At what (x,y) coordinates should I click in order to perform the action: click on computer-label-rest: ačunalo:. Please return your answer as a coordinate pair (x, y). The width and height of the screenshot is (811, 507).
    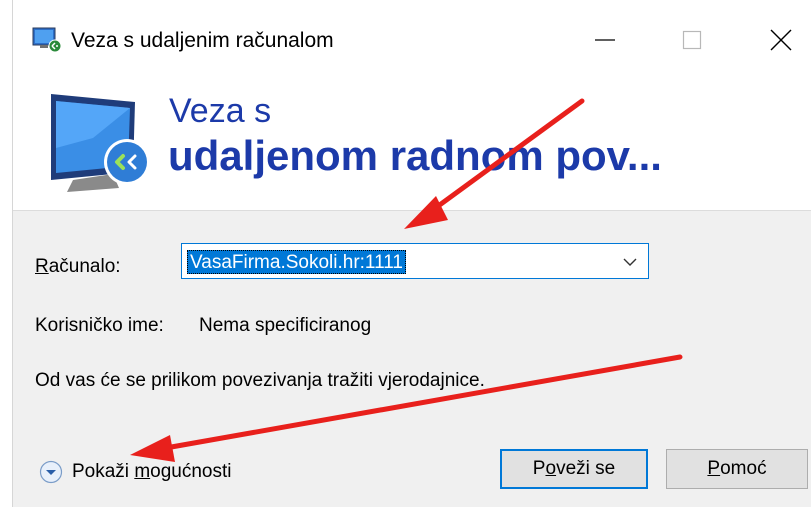
    Looking at the image, I should click on (84, 266).